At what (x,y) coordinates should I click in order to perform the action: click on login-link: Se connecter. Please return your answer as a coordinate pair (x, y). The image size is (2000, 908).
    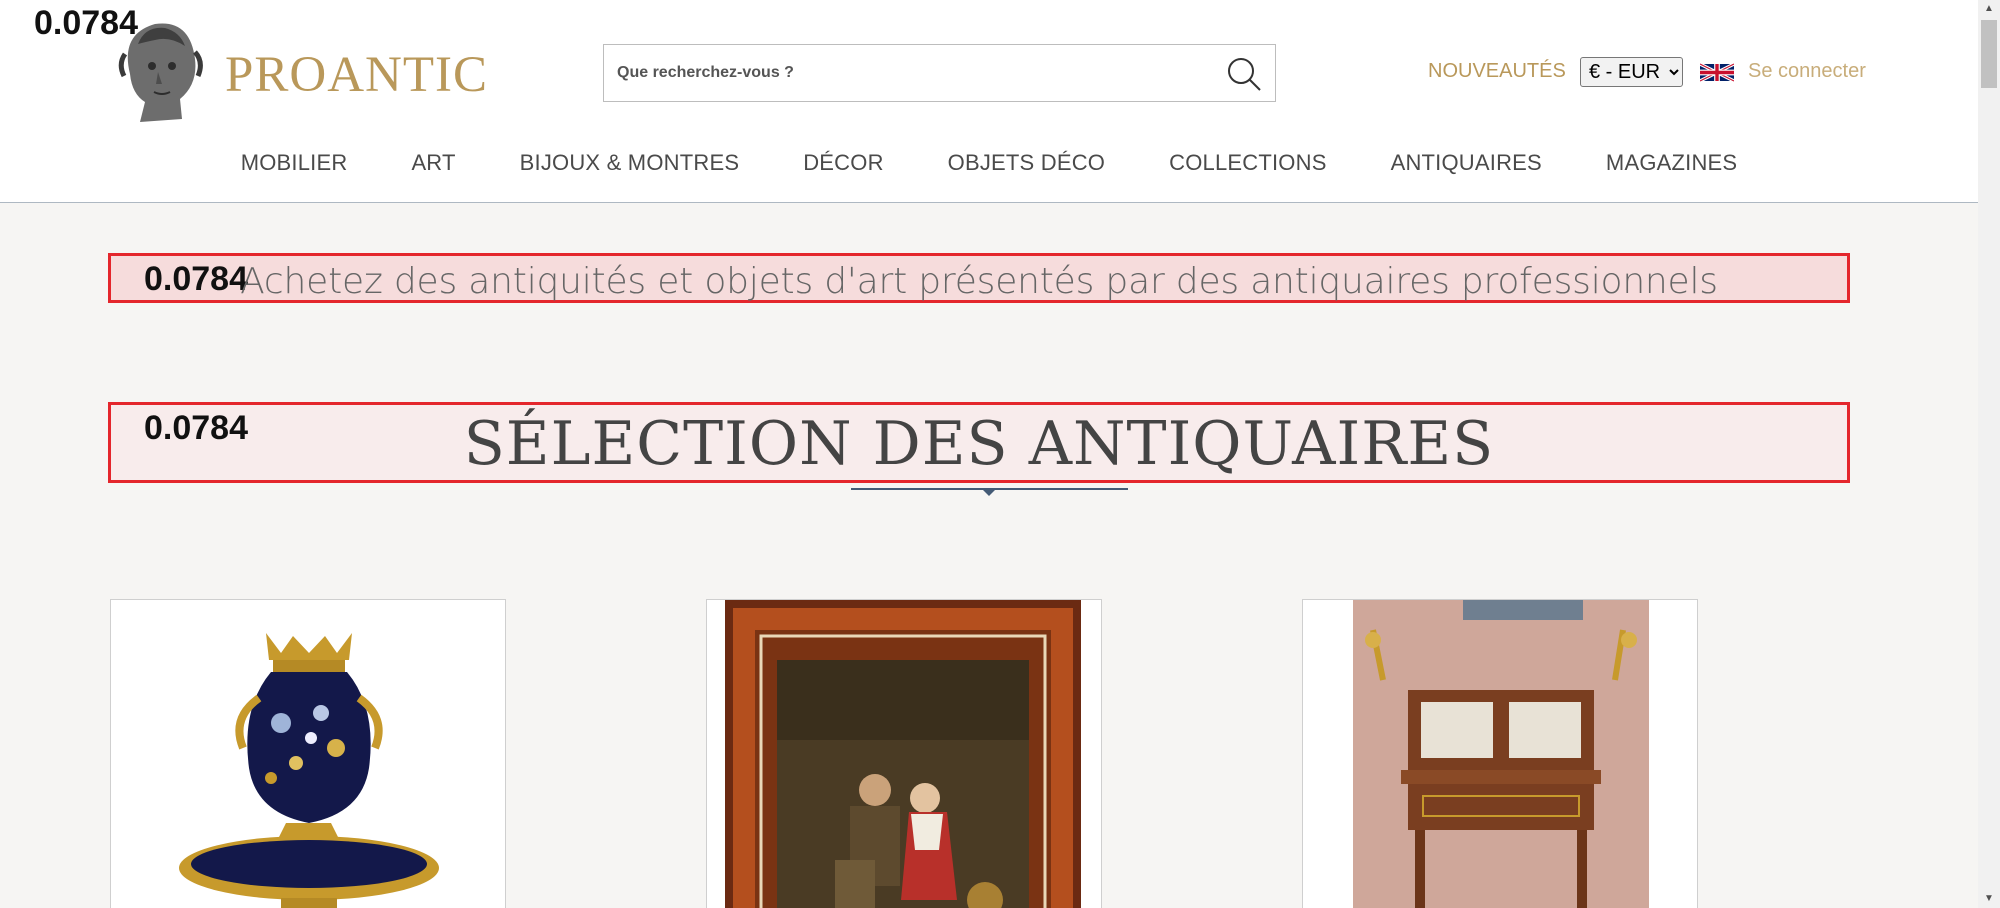
    Looking at the image, I should click on (1807, 71).